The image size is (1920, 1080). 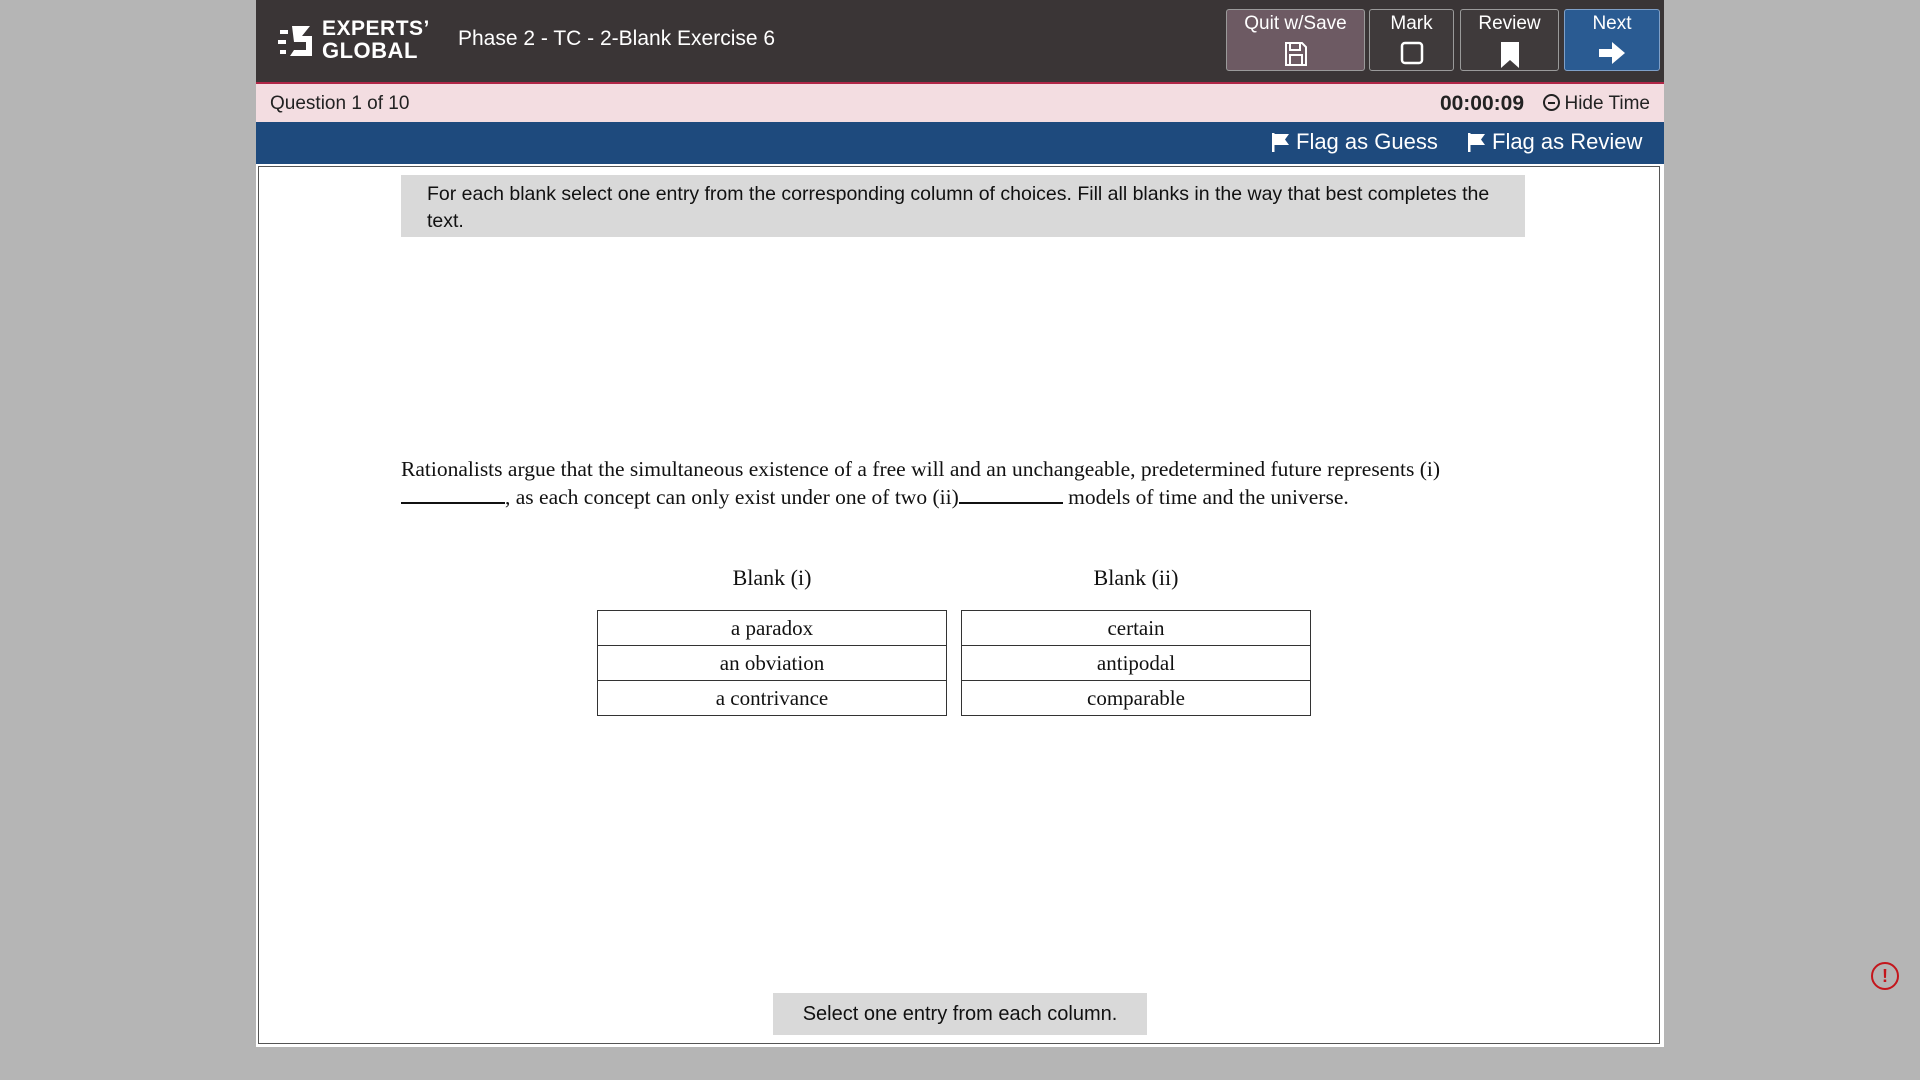 What do you see at coordinates (1010, 493) in the screenshot?
I see `blank-ii` at bounding box center [1010, 493].